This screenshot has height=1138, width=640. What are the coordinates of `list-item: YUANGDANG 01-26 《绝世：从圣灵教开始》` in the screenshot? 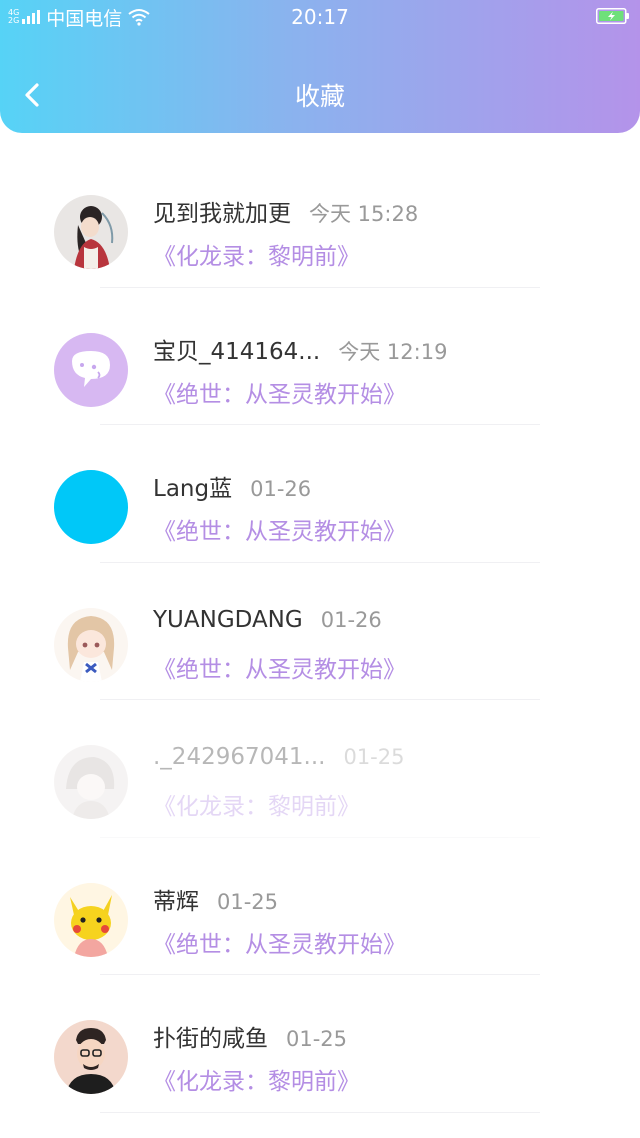 It's located at (320, 631).